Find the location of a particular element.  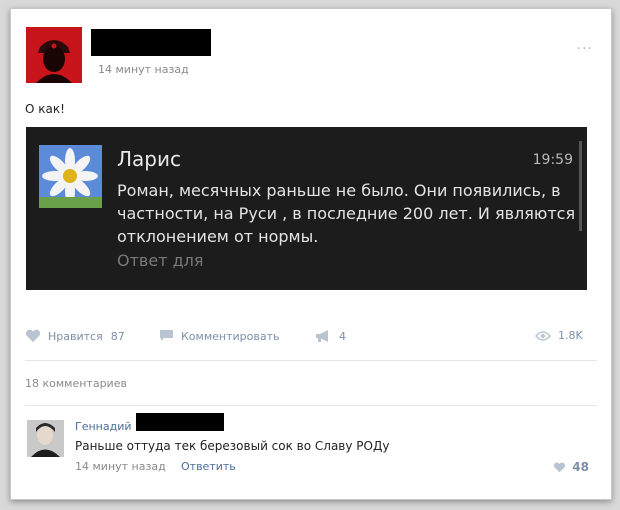

comment-time: 14 минут назад is located at coordinates (120, 466).